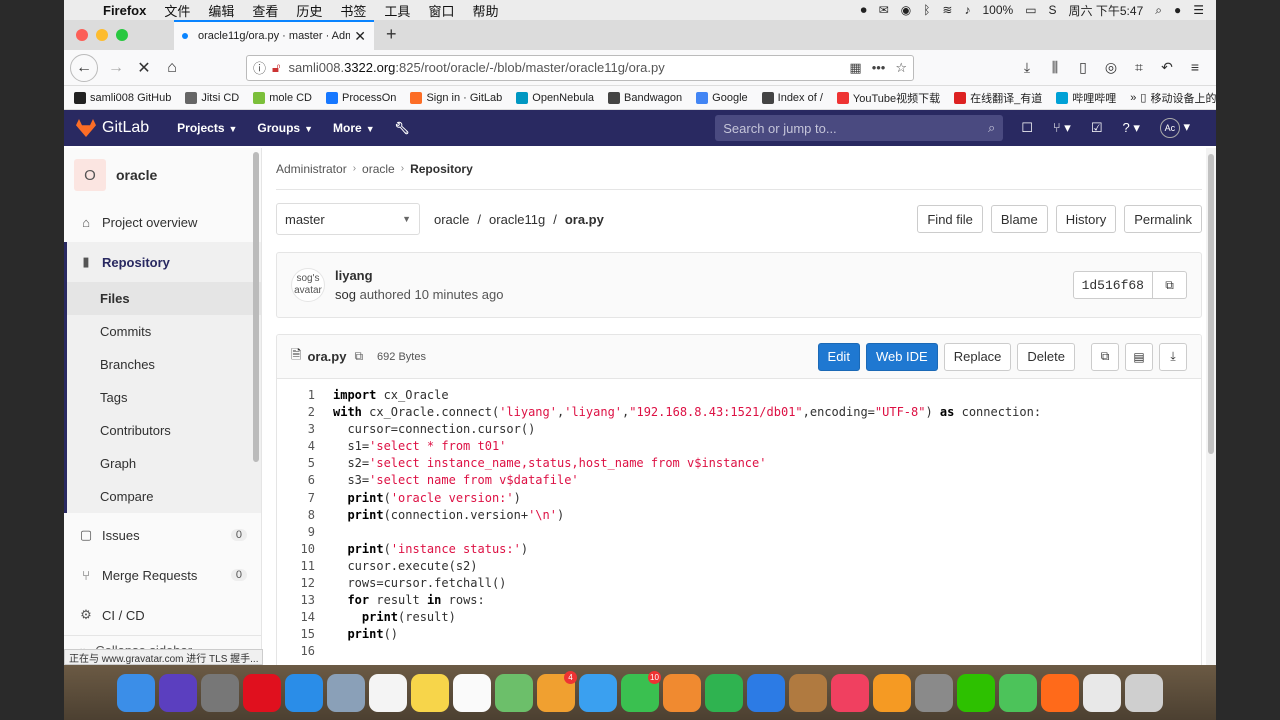  I want to click on sidebar-item-overview: ⌂ Project overview, so click(162, 222).